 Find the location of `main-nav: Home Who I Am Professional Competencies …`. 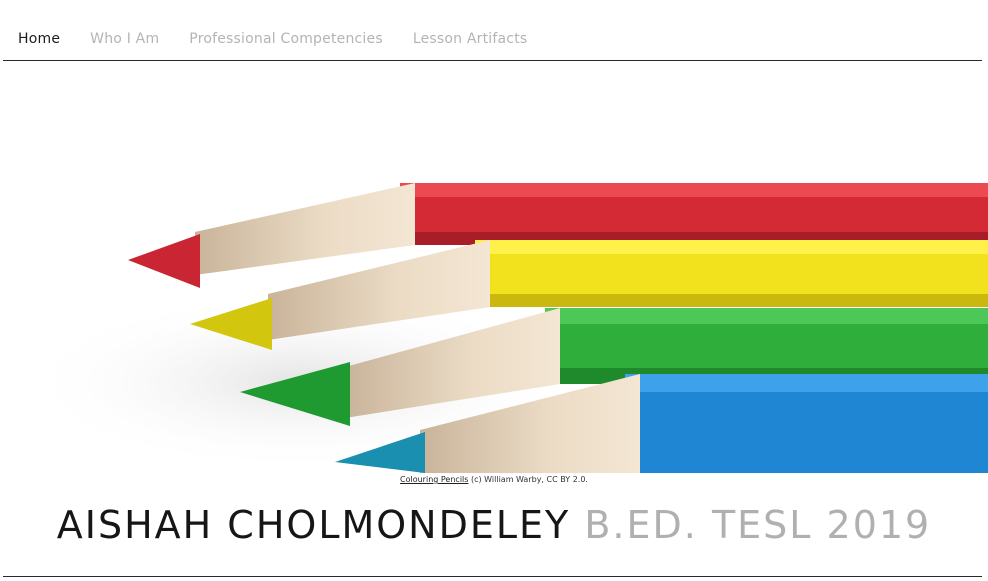

main-nav: Home Who I Am Professional Competencies … is located at coordinates (272, 39).